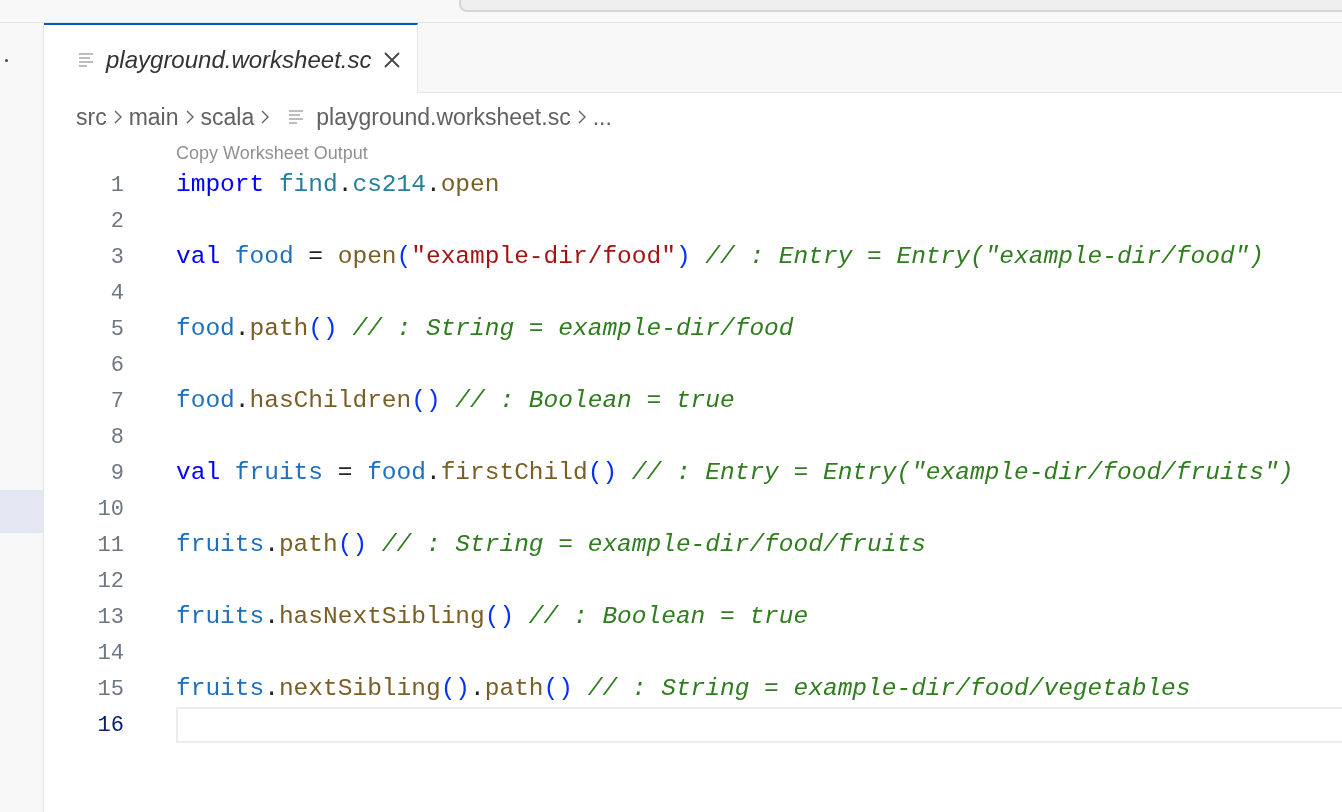  What do you see at coordinates (116, 293) in the screenshot?
I see `line-number: 4` at bounding box center [116, 293].